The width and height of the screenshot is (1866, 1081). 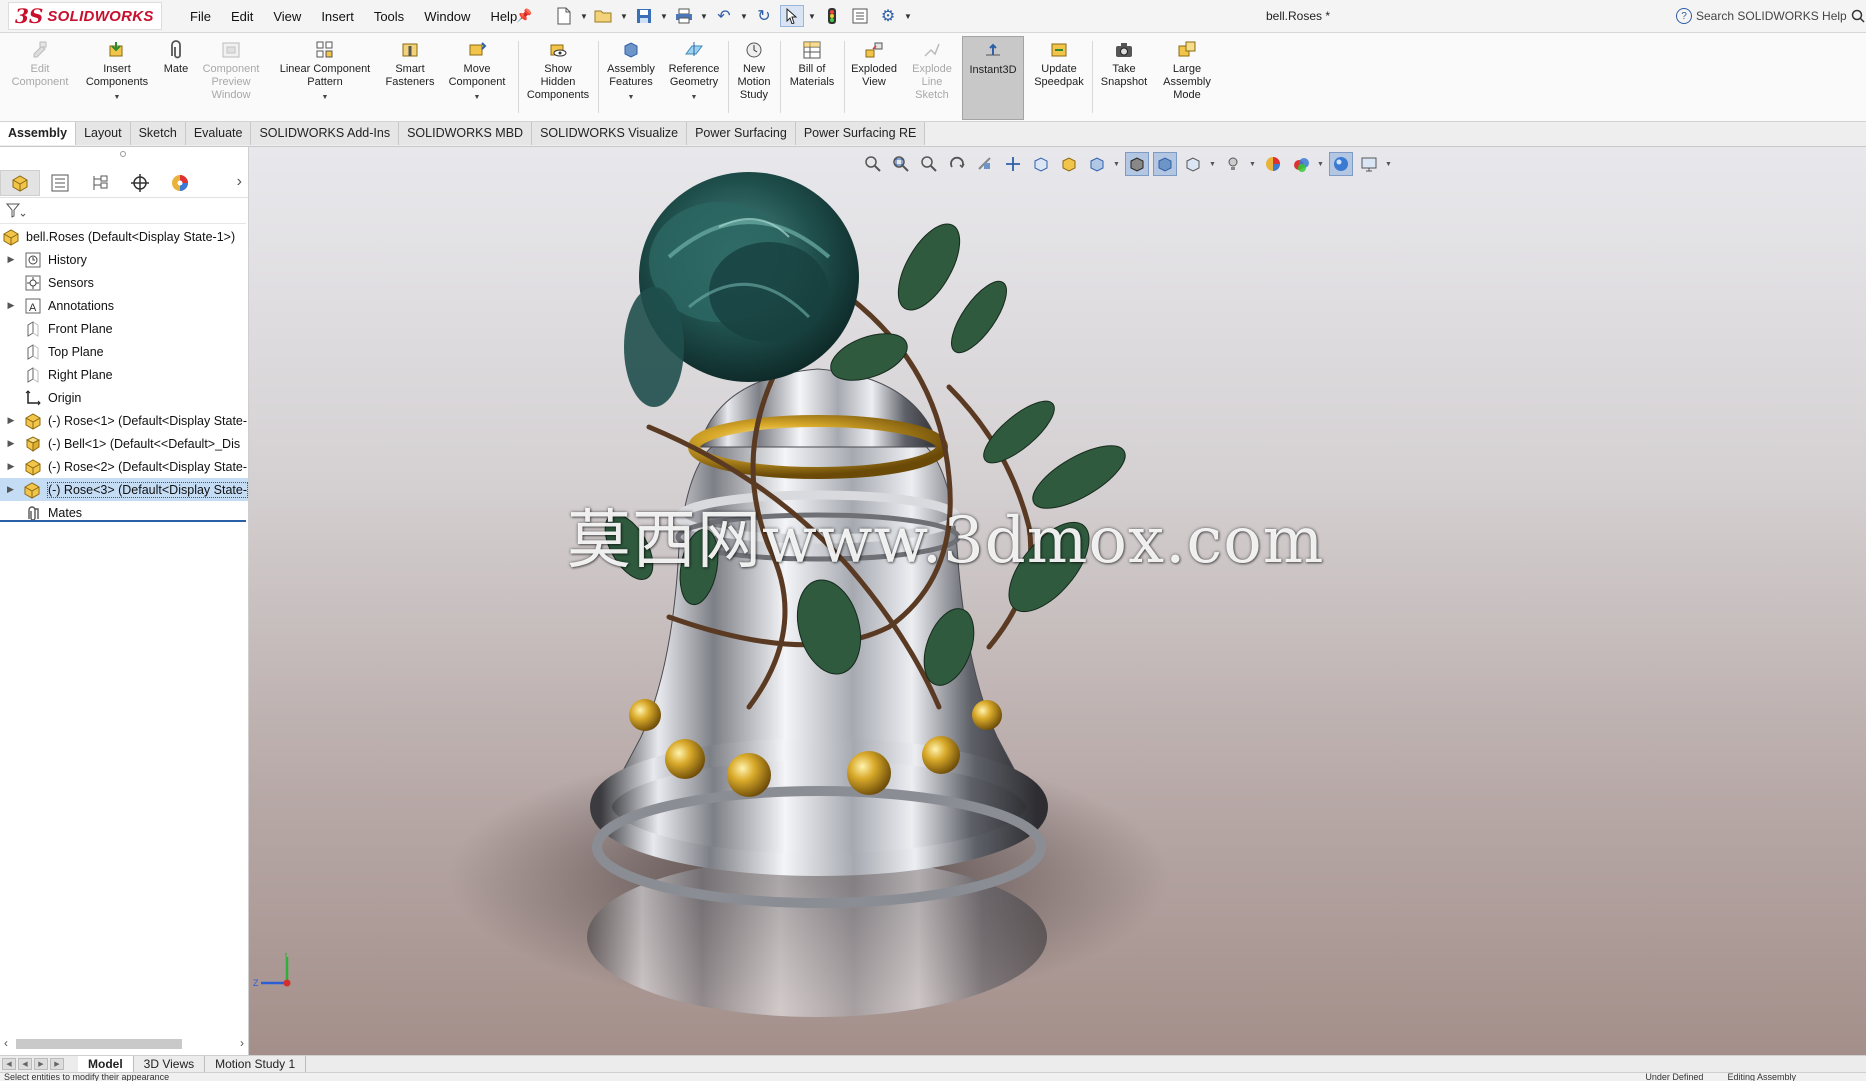 I want to click on insert-components-dropdown-icon: ▼, so click(x=117, y=97).